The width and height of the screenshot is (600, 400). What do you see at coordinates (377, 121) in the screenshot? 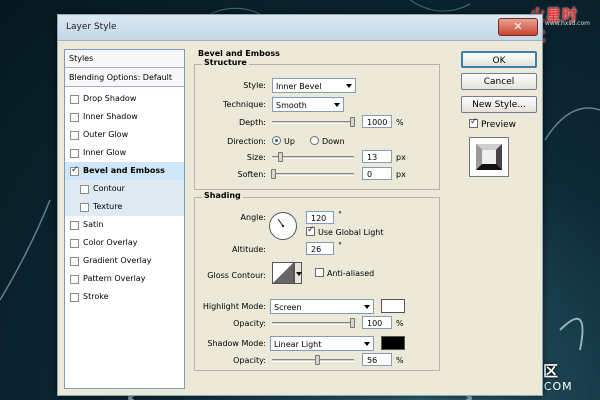
I see `depth-field: 1000` at bounding box center [377, 121].